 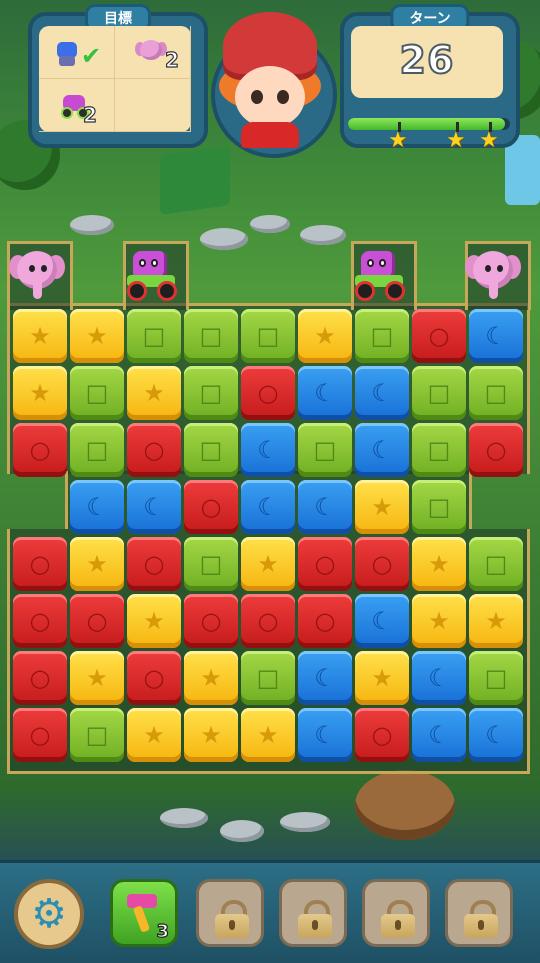 What do you see at coordinates (151, 52) in the screenshot?
I see `elephant-icon` at bounding box center [151, 52].